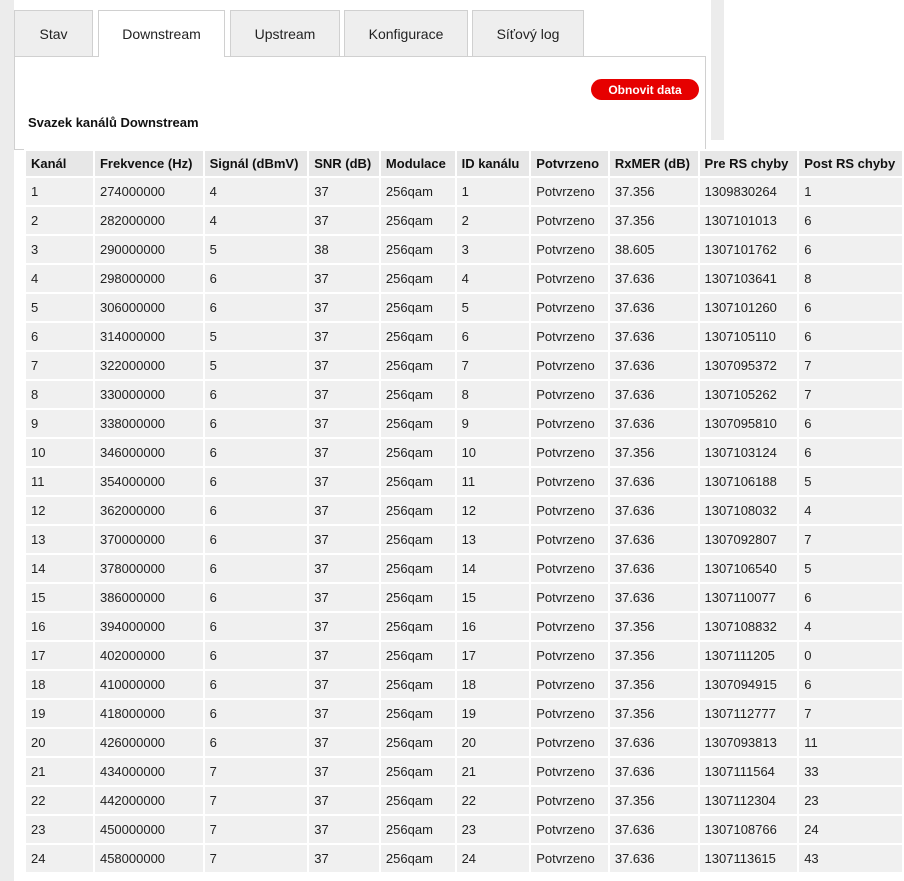  I want to click on cell-frekvence: 386000000, so click(148, 597).